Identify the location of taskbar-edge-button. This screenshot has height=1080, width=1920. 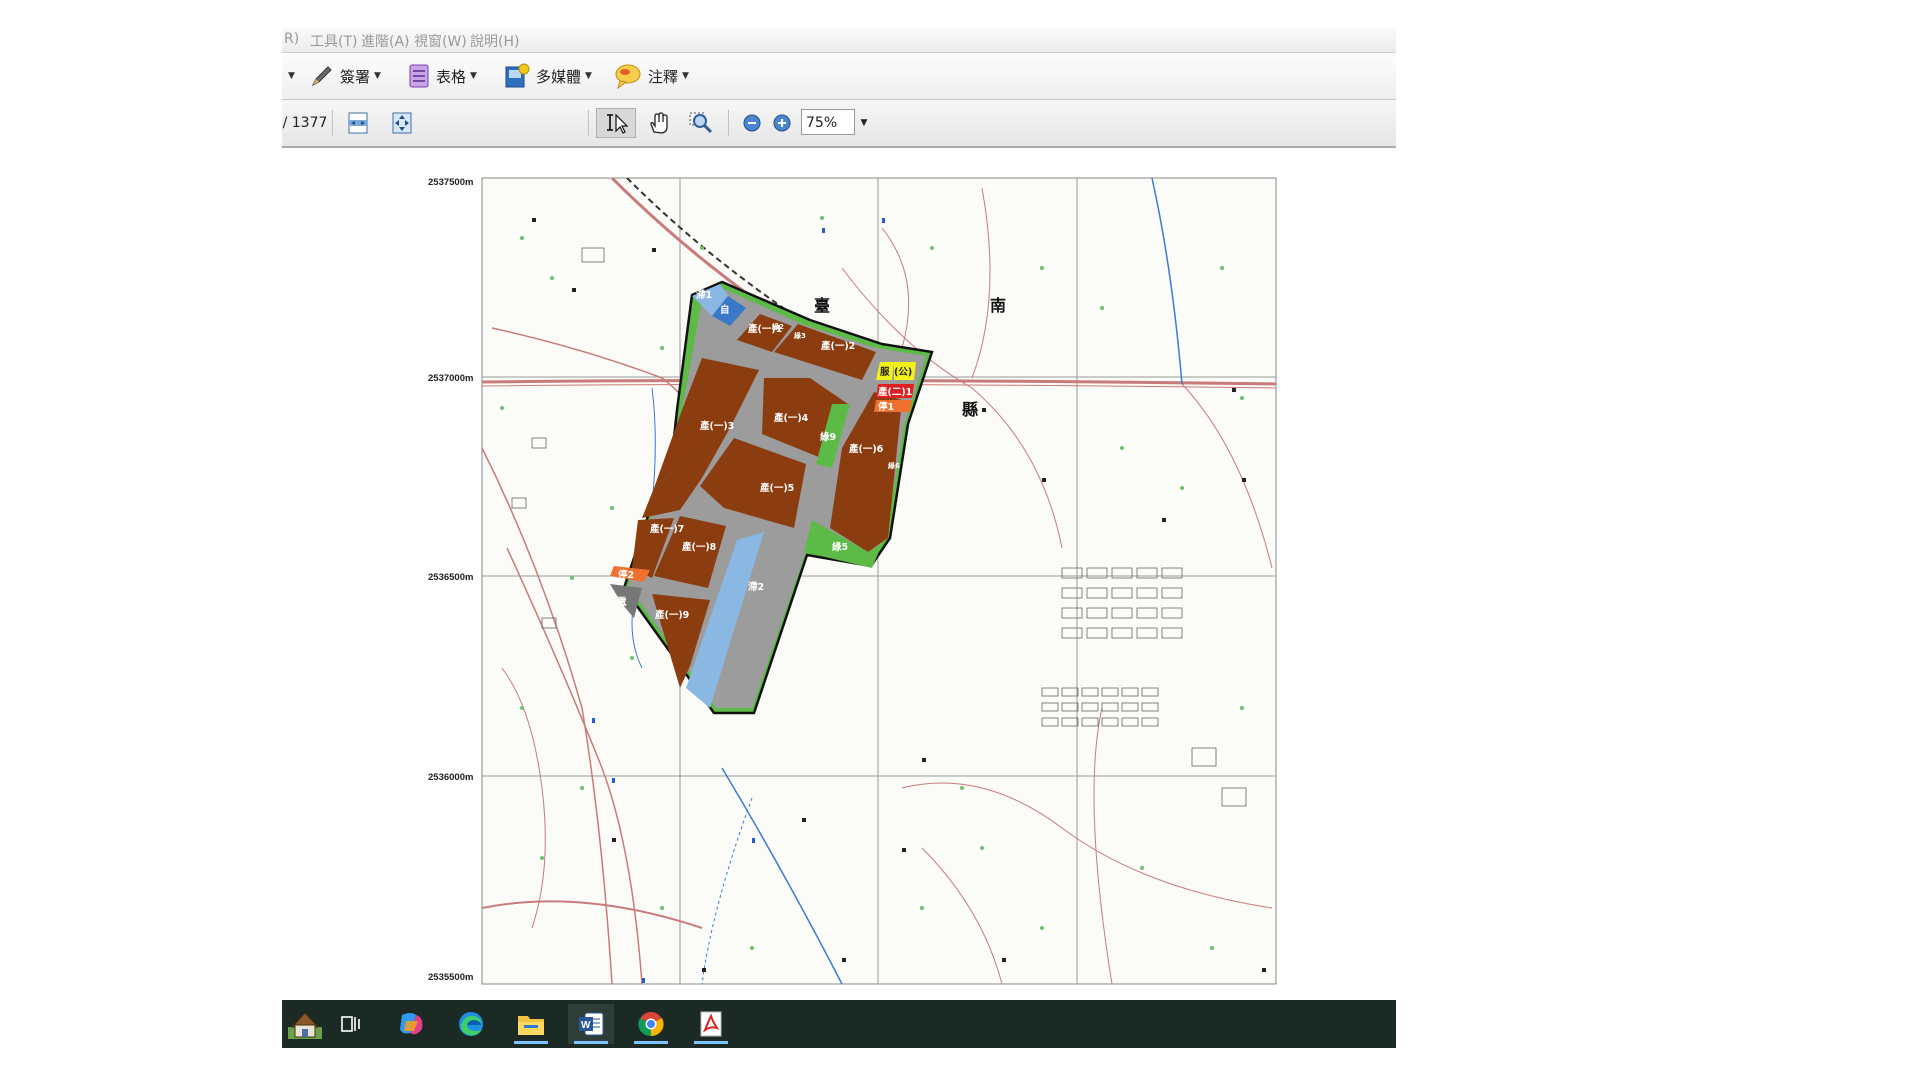
(471, 1024).